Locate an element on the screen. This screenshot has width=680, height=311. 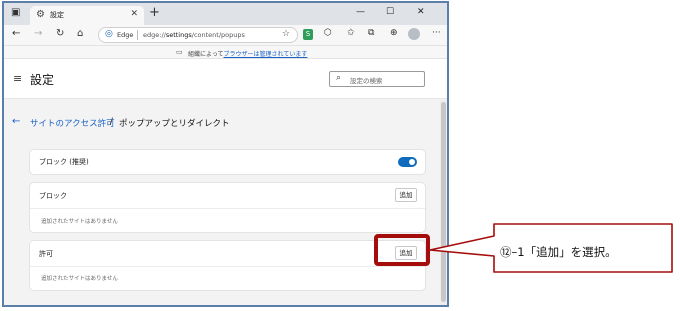
extension-s-icon: S is located at coordinates (308, 34).